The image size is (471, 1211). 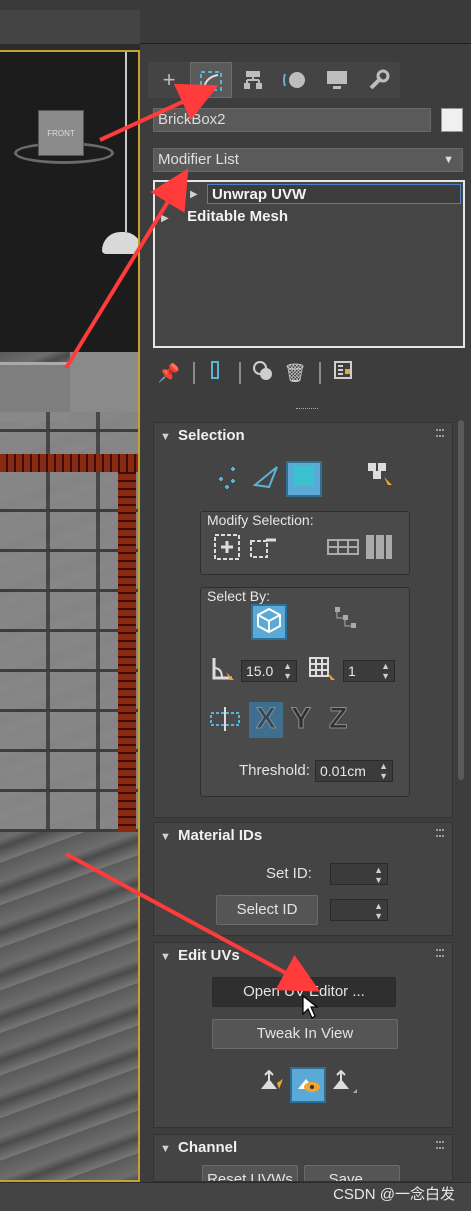 I want to click on threshold-value: 0.01cm, so click(x=343, y=771).